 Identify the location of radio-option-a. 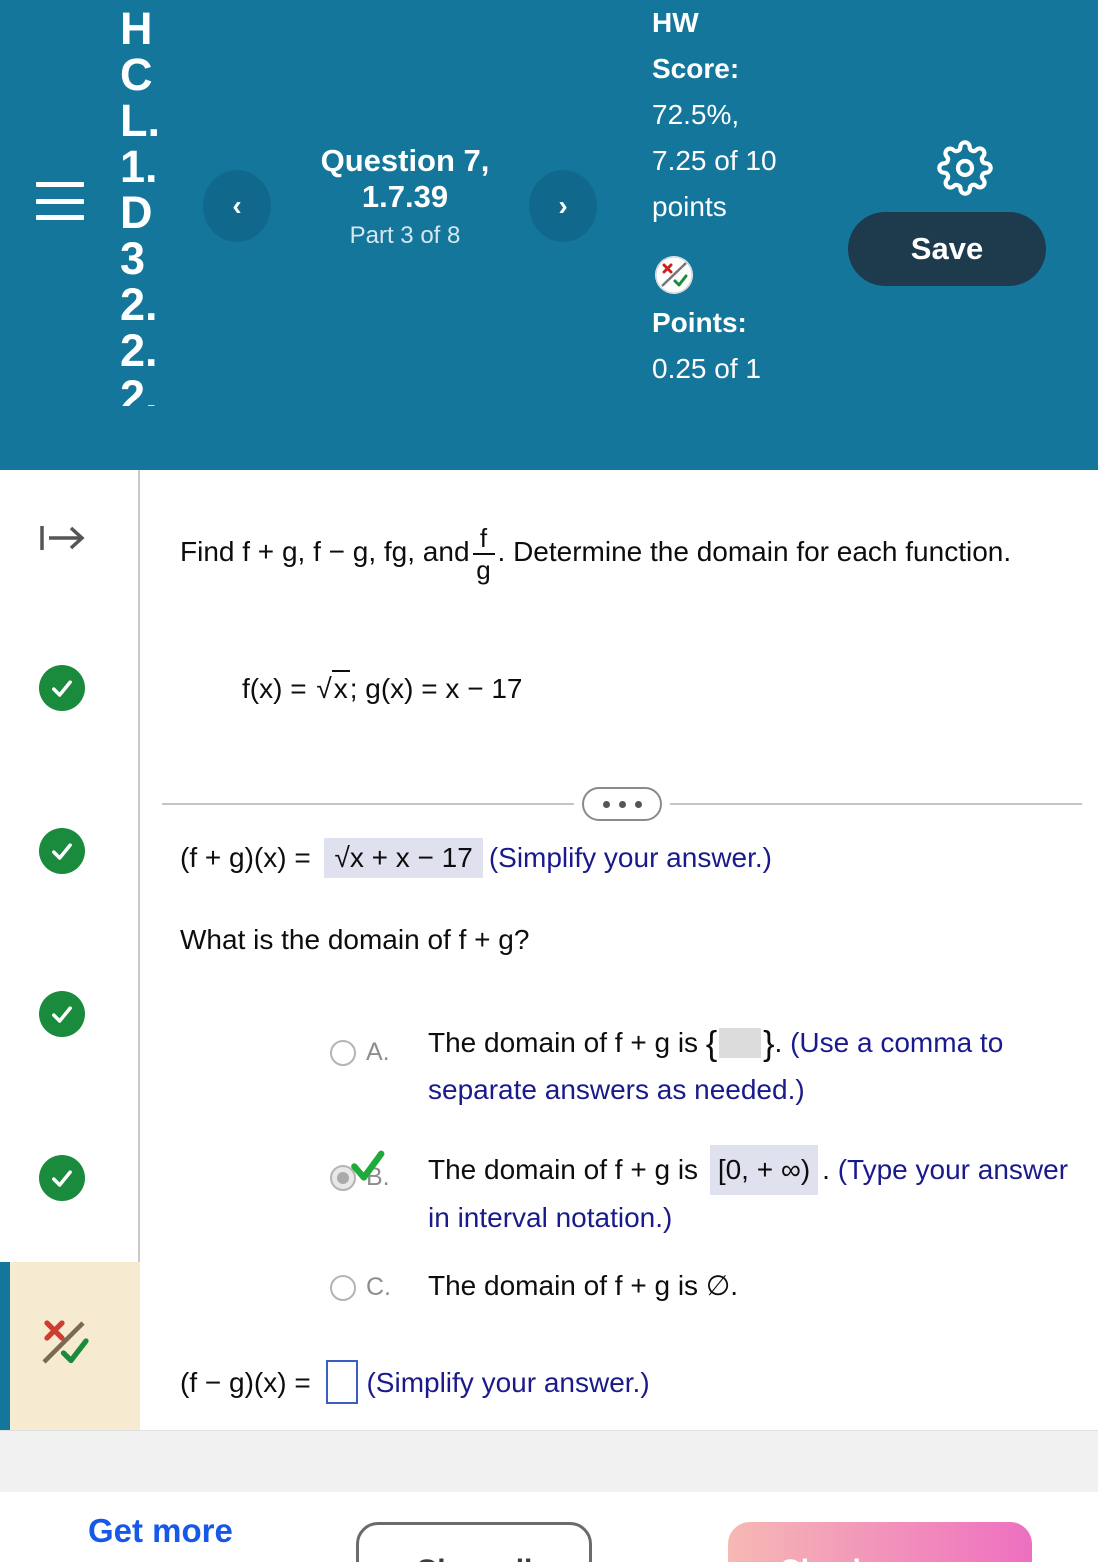
(343, 1052).